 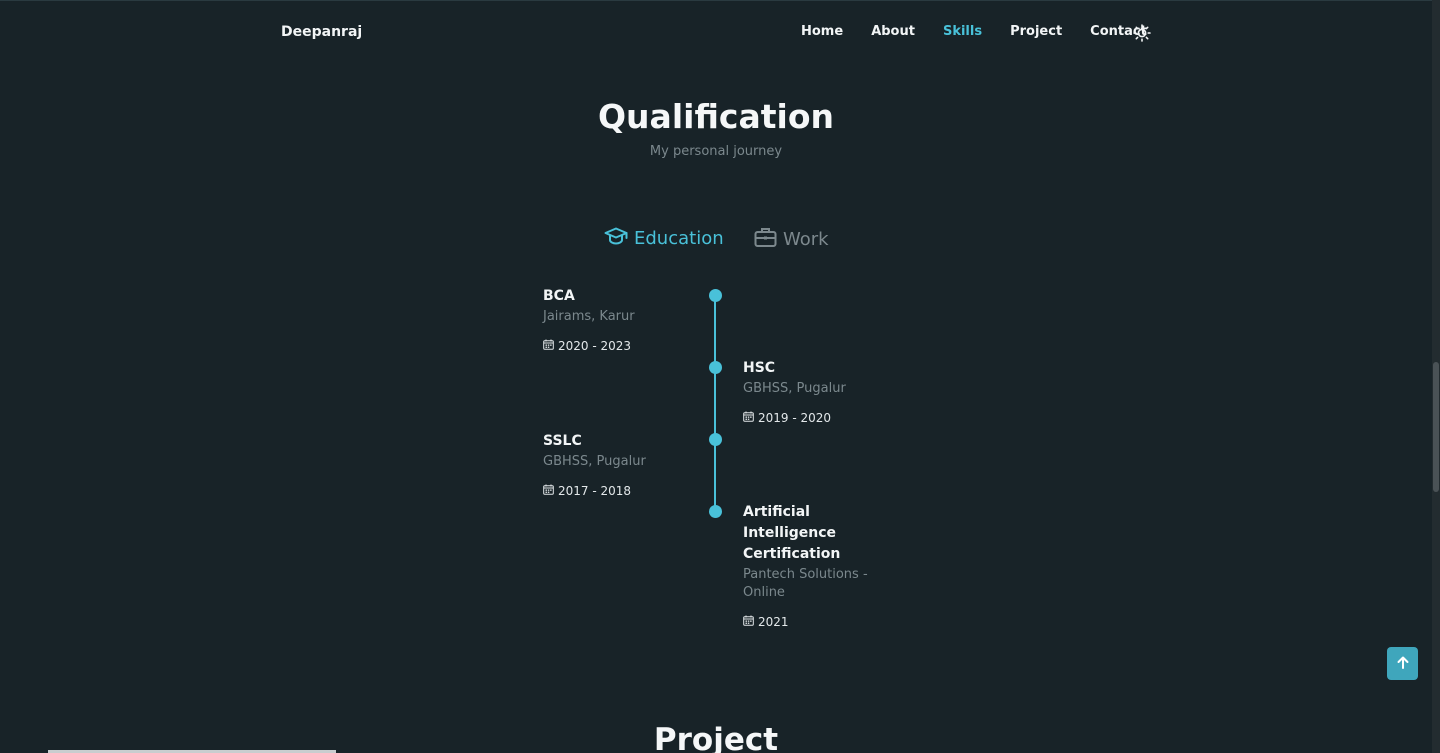 I want to click on item-title: SSLC, so click(x=562, y=441).